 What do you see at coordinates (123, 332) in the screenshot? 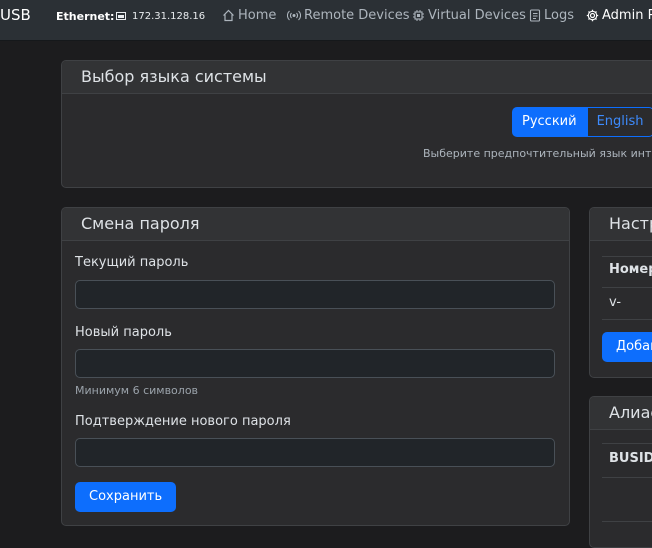
I see `new-password-label: Новый пароль` at bounding box center [123, 332].